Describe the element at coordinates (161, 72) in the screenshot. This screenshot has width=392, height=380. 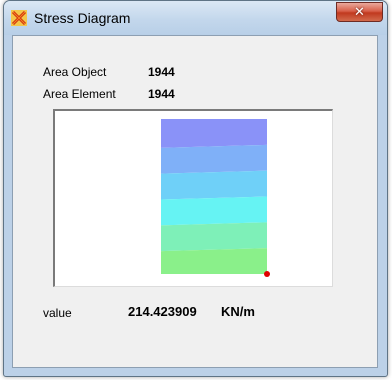
I see `area-object-value: 1944` at that location.